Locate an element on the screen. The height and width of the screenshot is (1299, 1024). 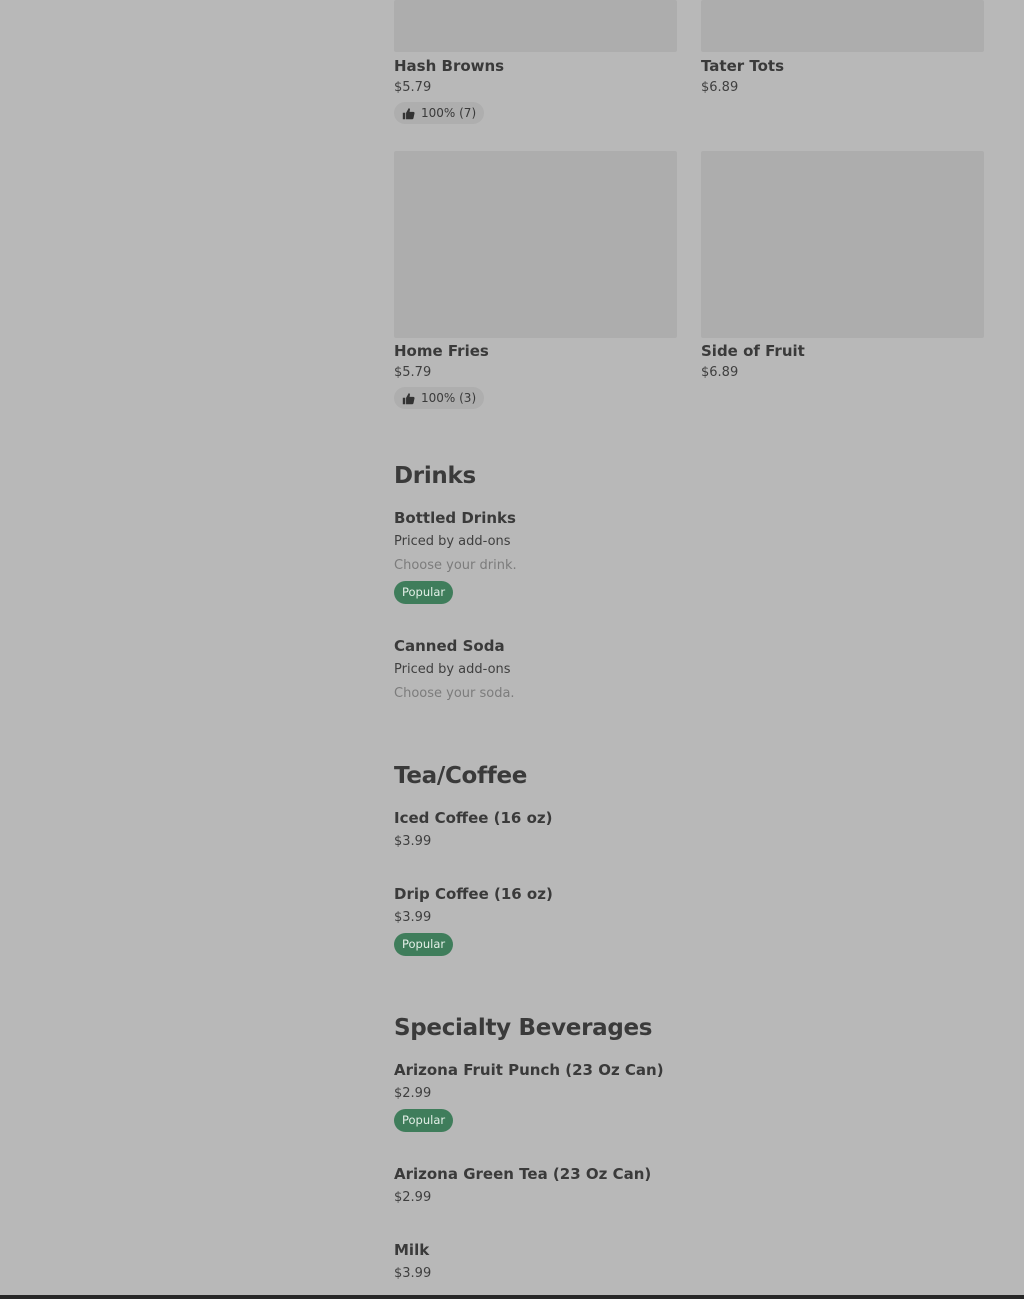
item-name: Tater Tots is located at coordinates (743, 66).